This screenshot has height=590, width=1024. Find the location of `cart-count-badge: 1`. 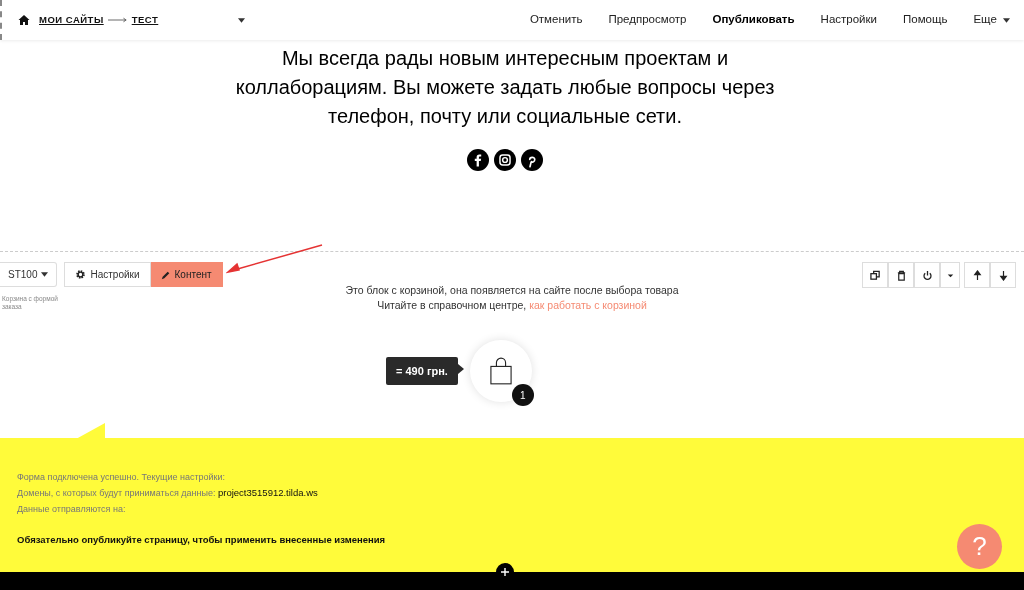

cart-count-badge: 1 is located at coordinates (522, 395).